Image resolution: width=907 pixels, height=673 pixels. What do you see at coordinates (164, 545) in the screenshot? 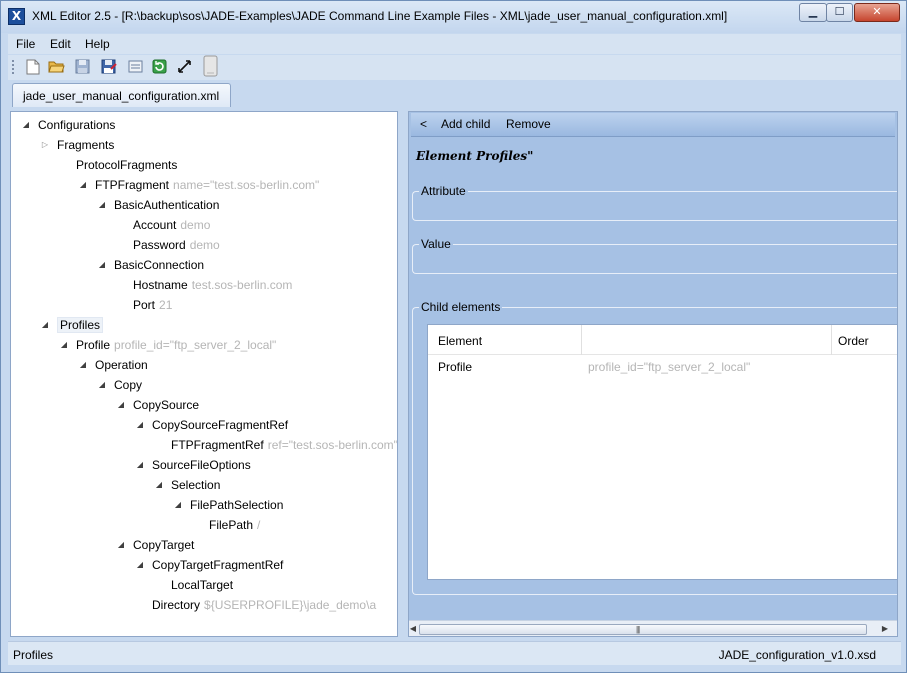
I see `tree-node-label: CopyTarget` at bounding box center [164, 545].